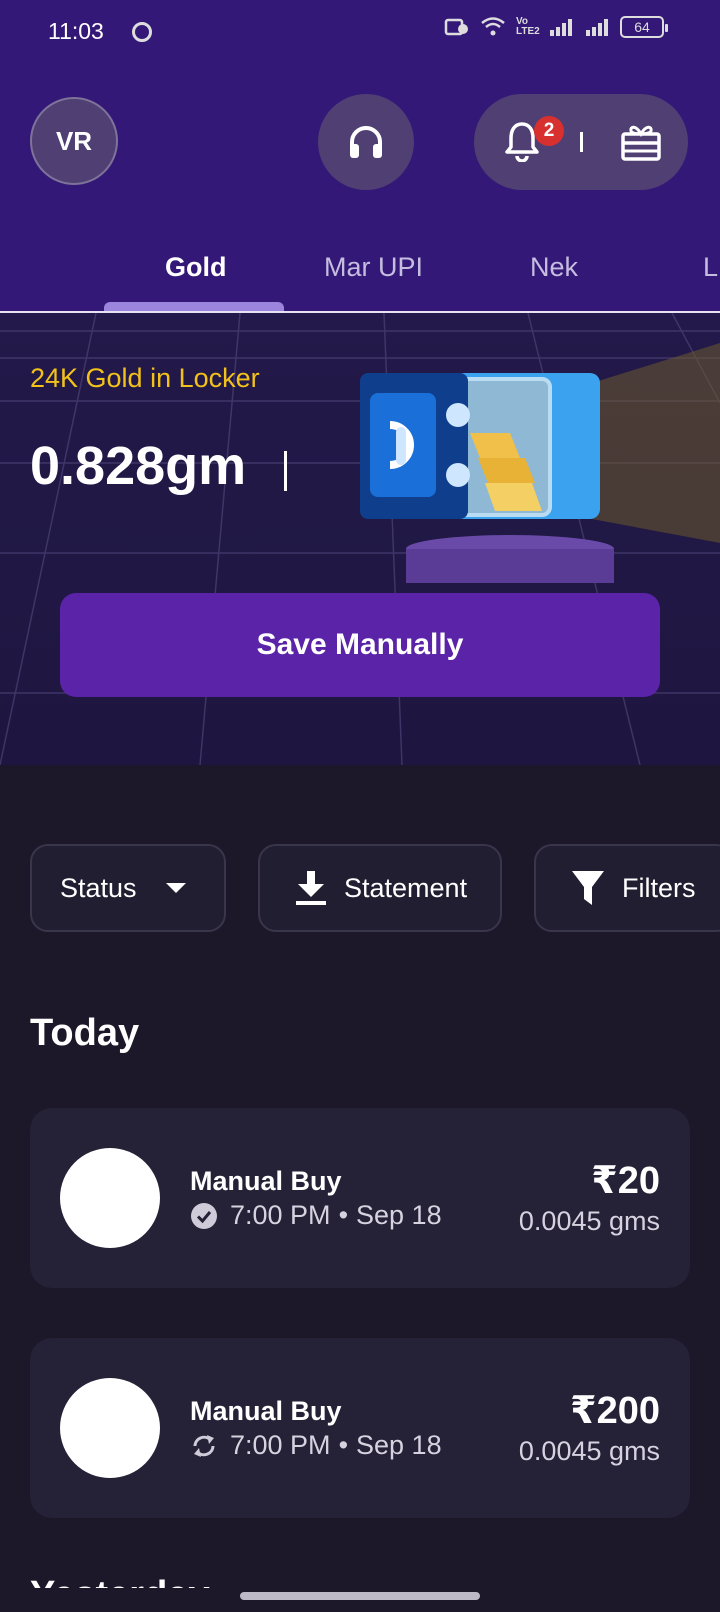  Describe the element at coordinates (285, 471) in the screenshot. I see `text-cursor` at that location.